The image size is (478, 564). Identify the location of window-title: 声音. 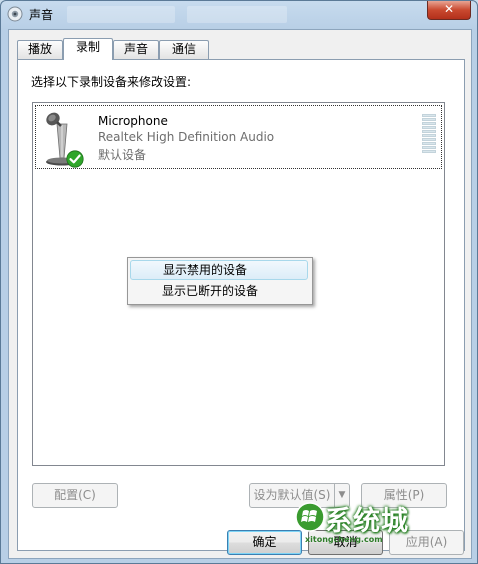
(41, 15).